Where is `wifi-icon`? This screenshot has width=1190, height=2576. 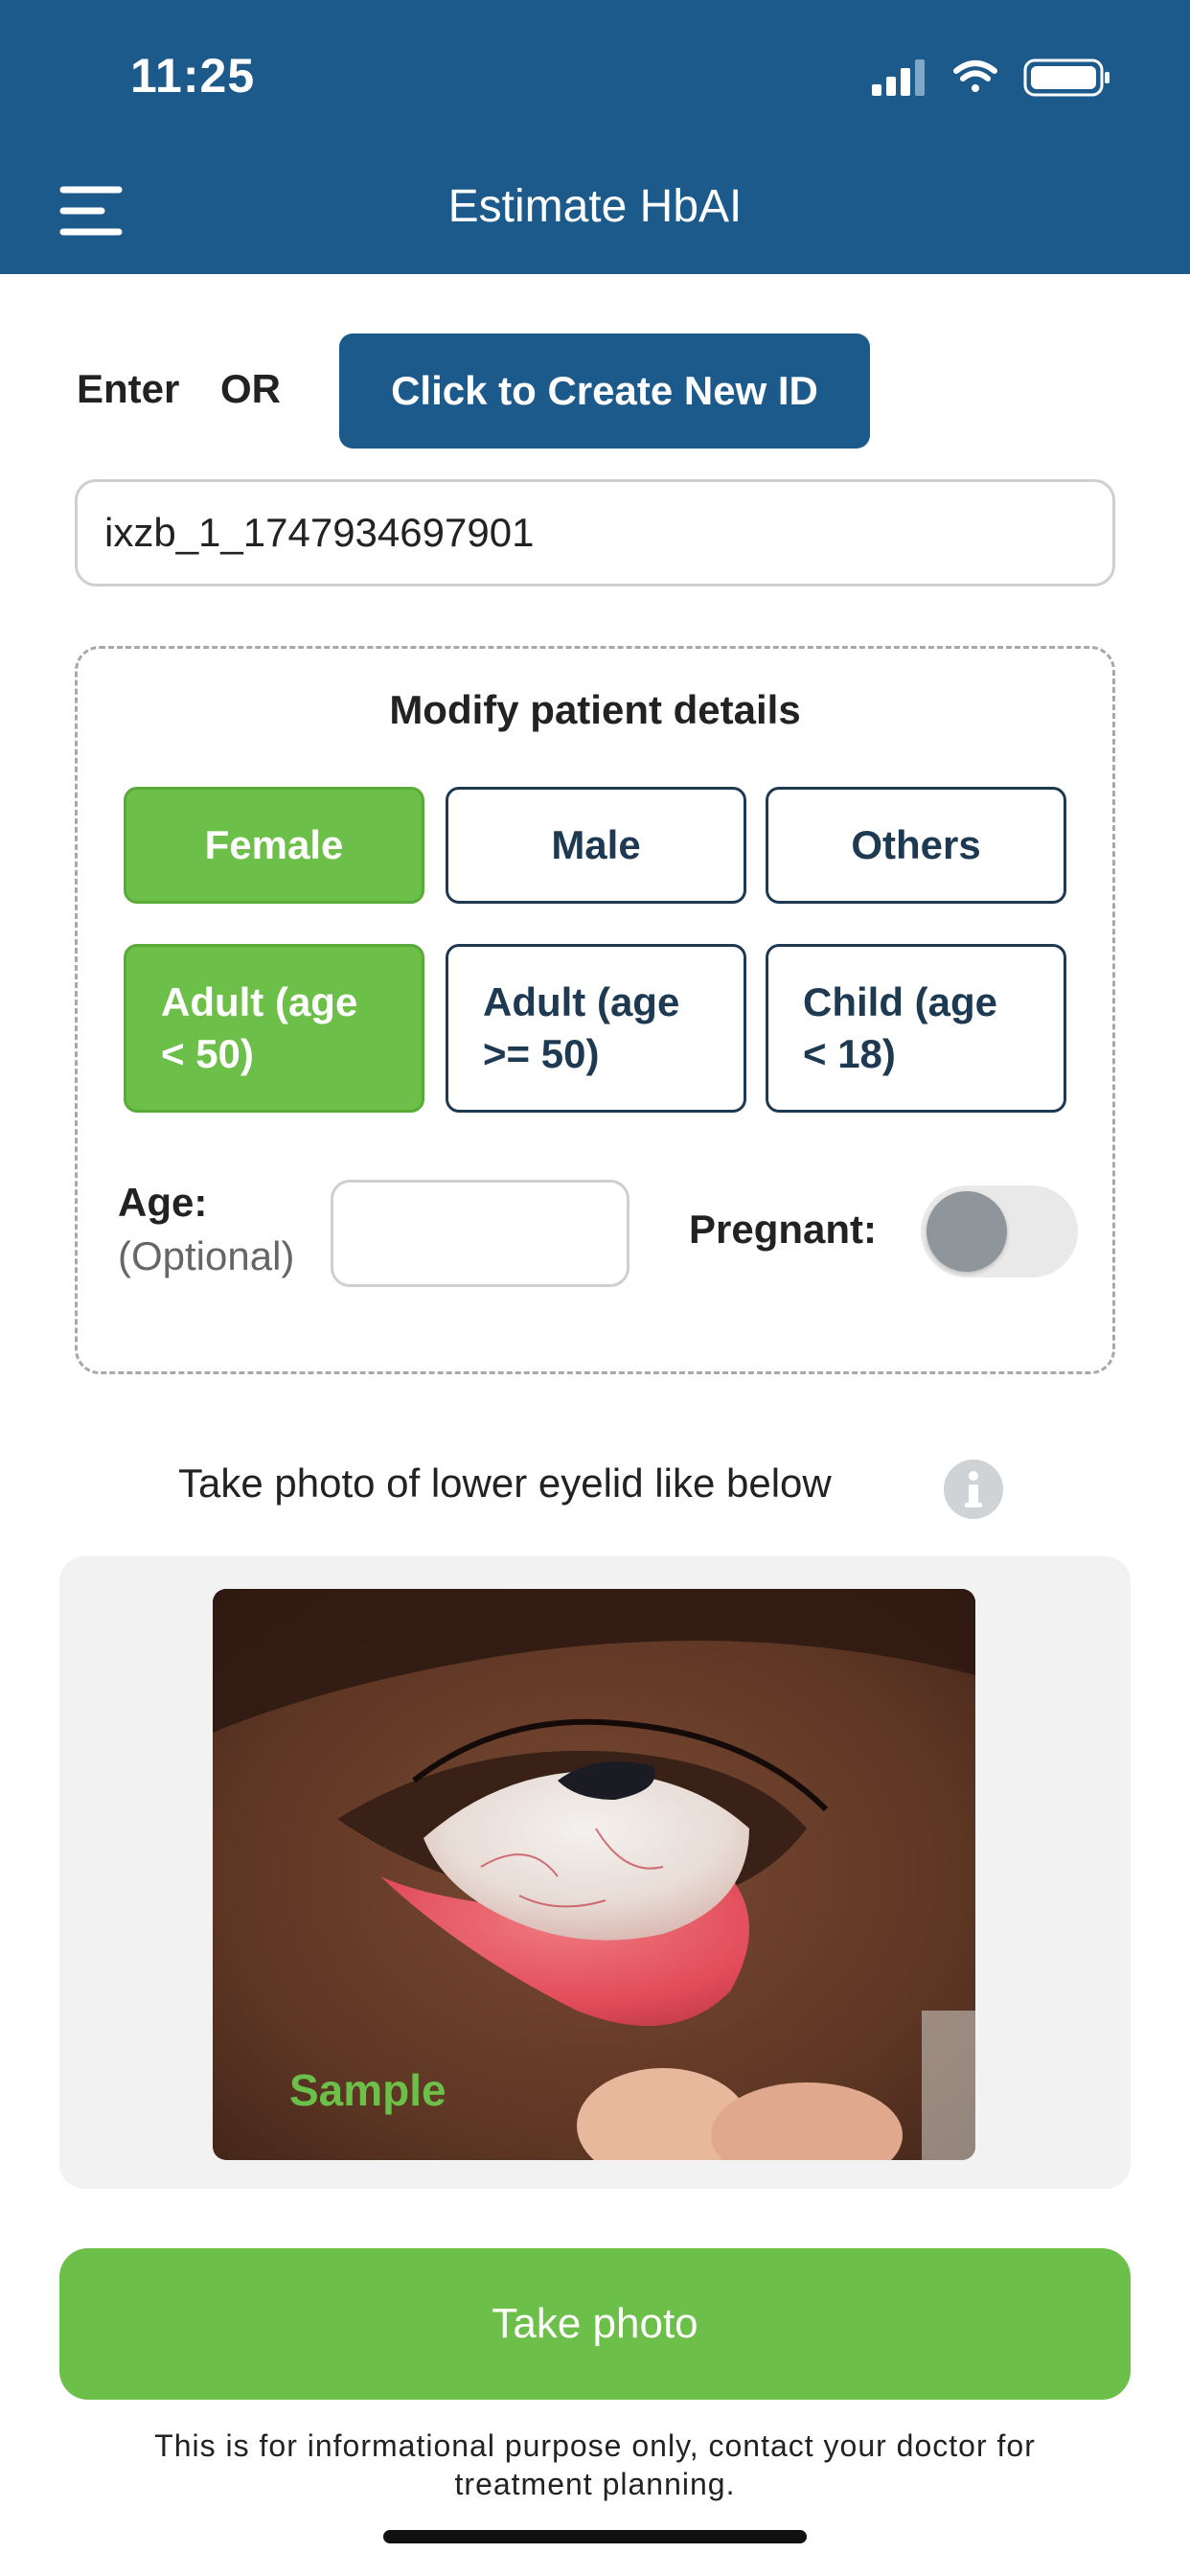 wifi-icon is located at coordinates (975, 76).